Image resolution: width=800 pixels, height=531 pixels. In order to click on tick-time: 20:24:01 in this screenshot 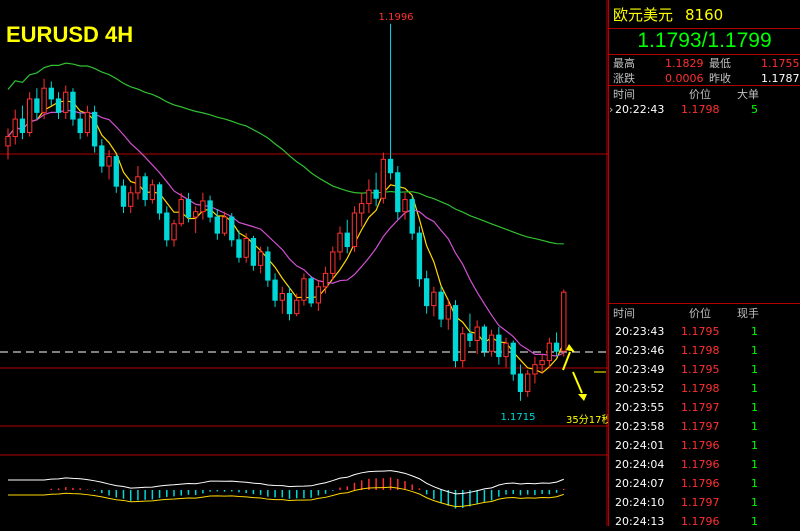, I will do `click(640, 445)`.